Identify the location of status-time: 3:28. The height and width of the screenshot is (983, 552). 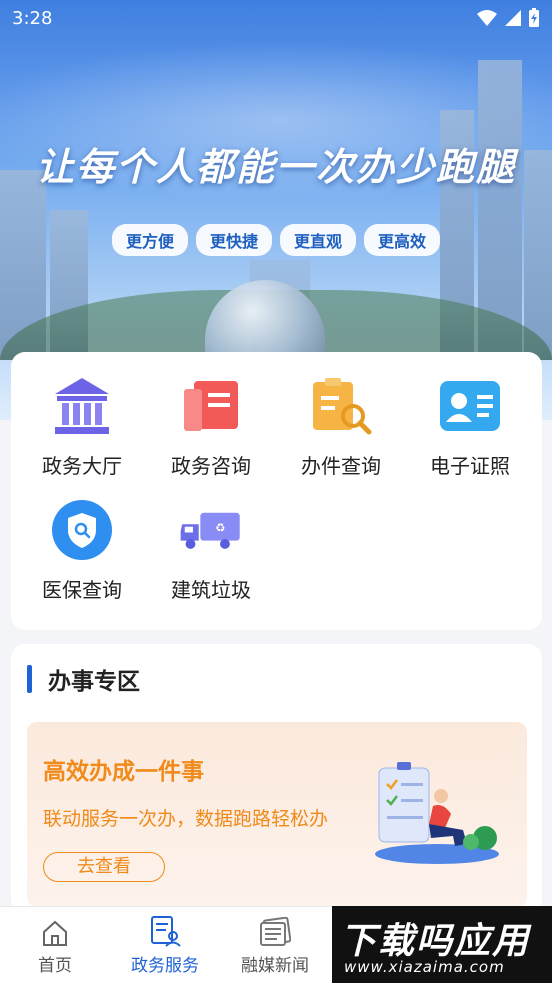
(32, 18).